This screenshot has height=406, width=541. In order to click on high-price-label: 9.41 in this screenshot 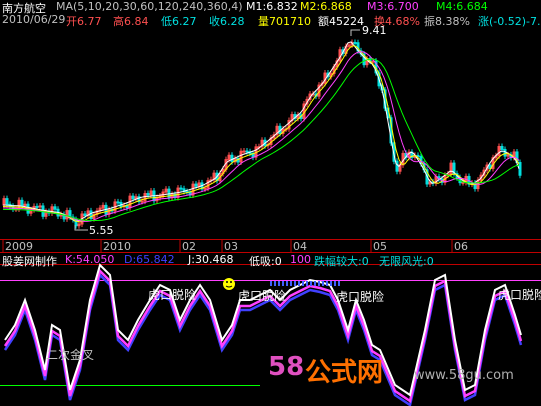, I will do `click(374, 30)`.